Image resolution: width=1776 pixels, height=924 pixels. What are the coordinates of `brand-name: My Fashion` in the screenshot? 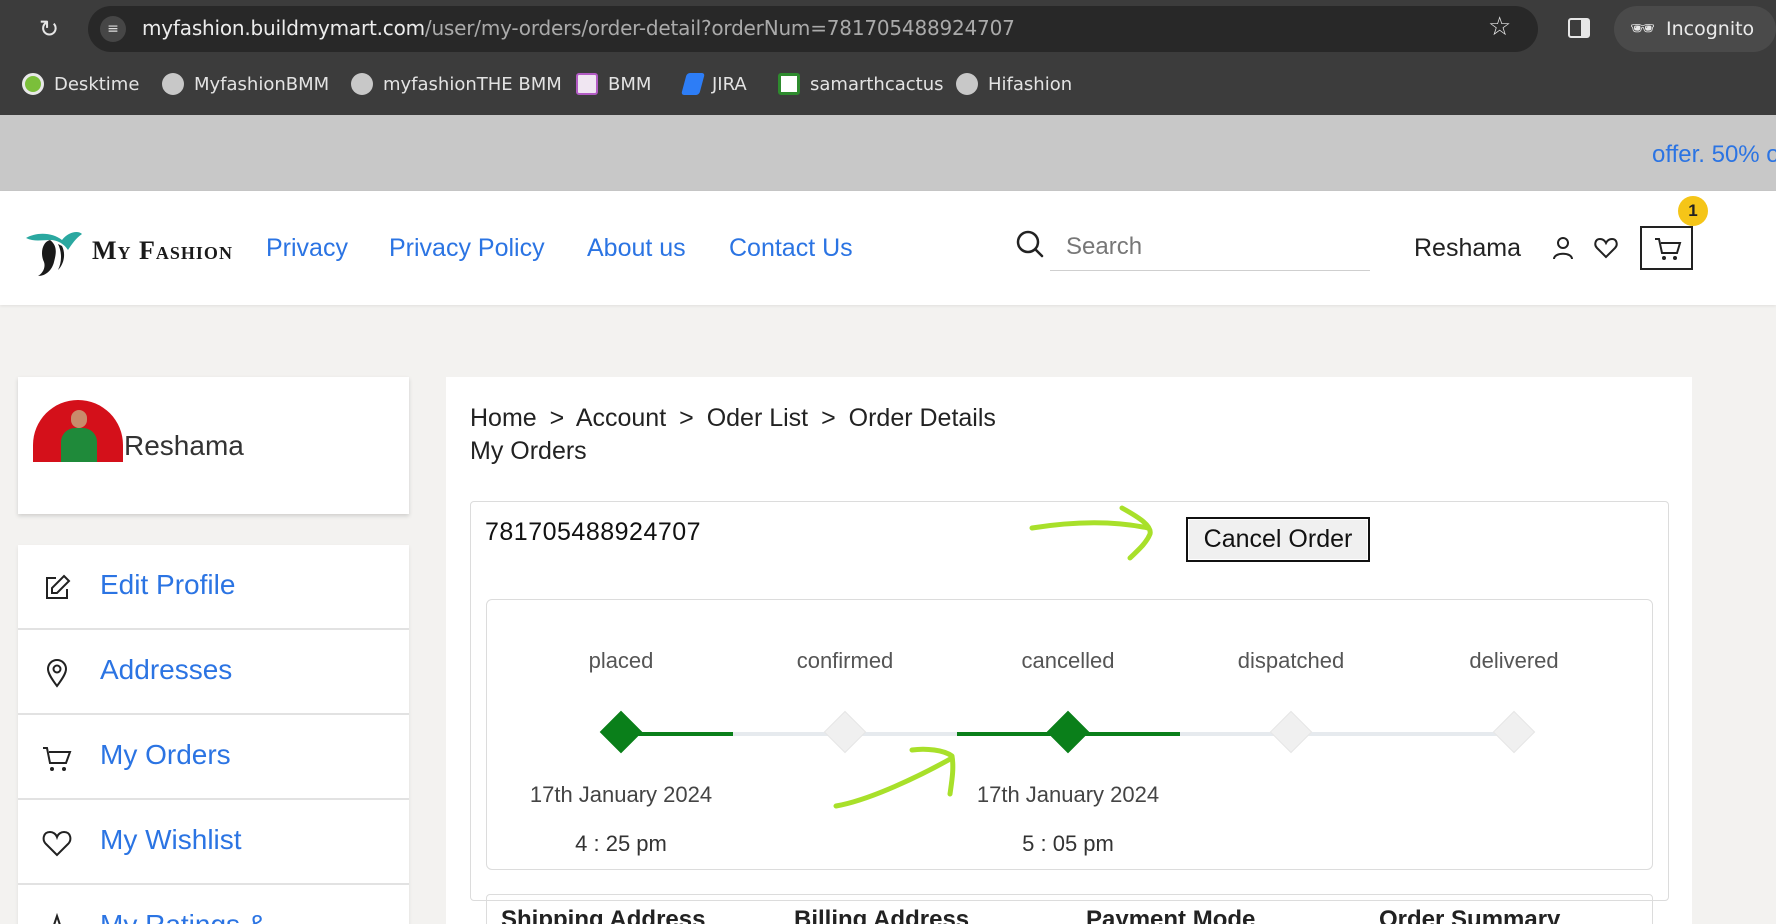 It's located at (162, 251).